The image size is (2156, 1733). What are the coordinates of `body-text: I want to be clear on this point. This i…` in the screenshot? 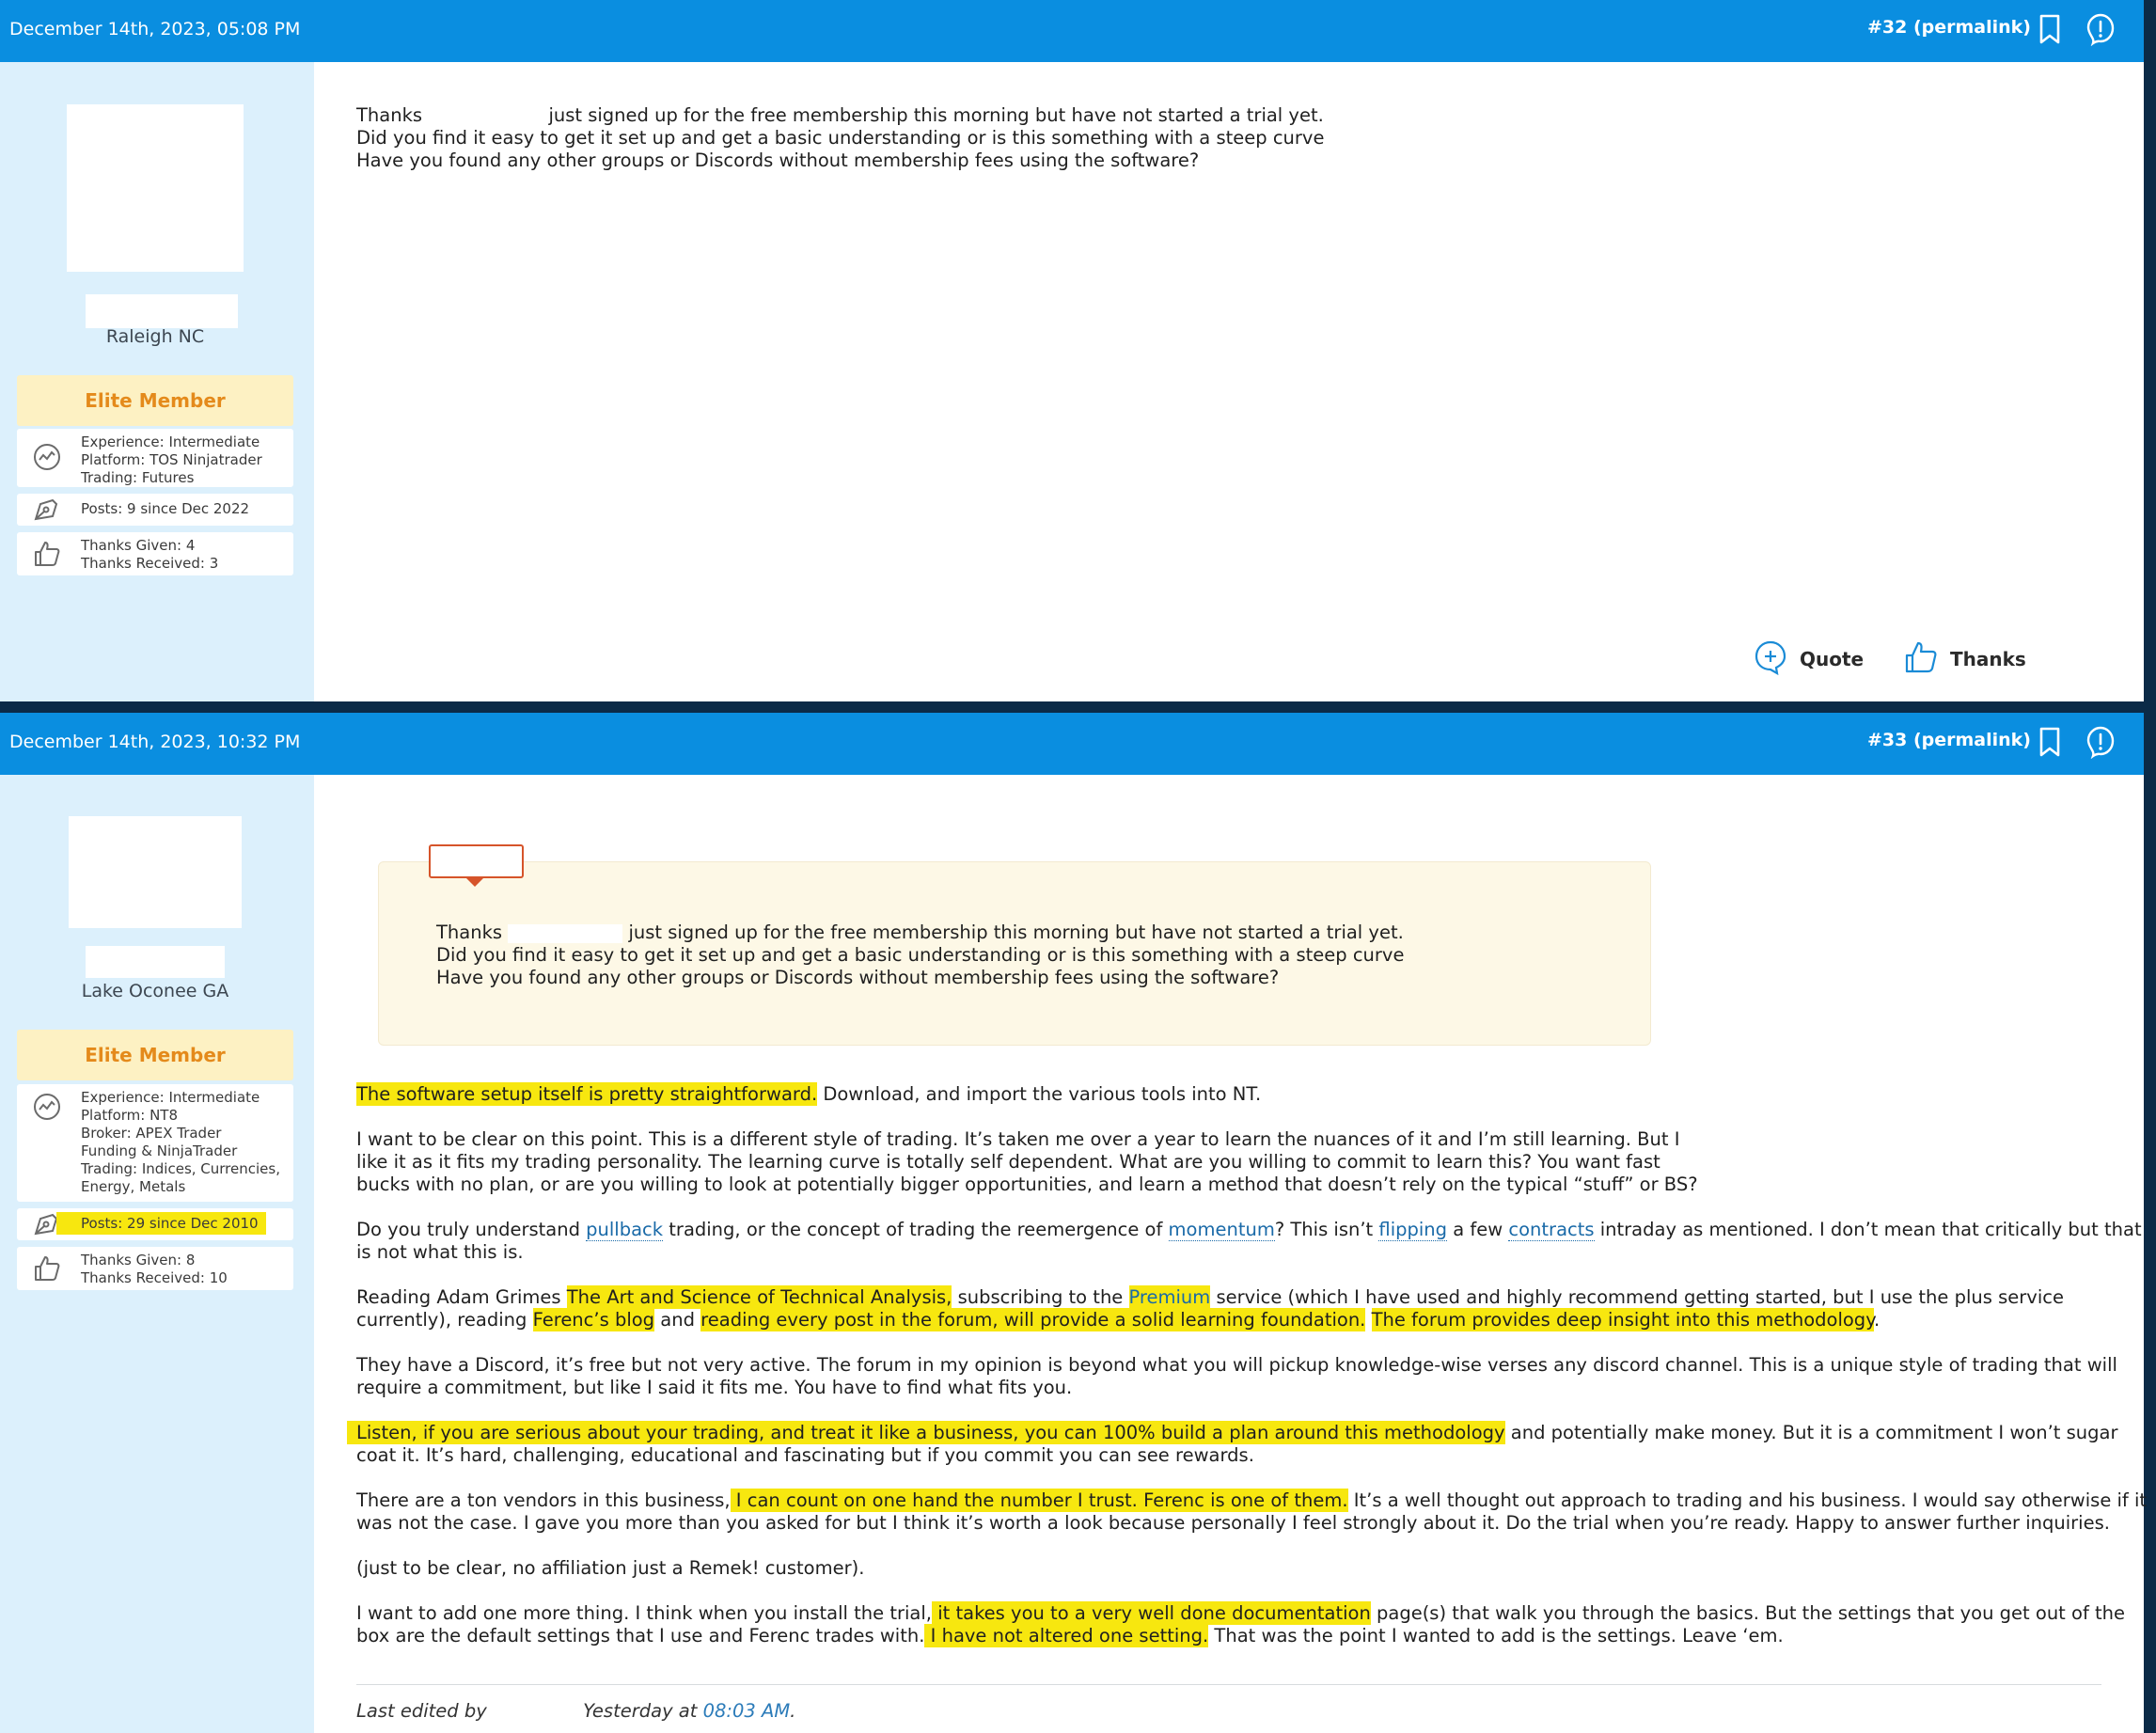 It's located at (1018, 1139).